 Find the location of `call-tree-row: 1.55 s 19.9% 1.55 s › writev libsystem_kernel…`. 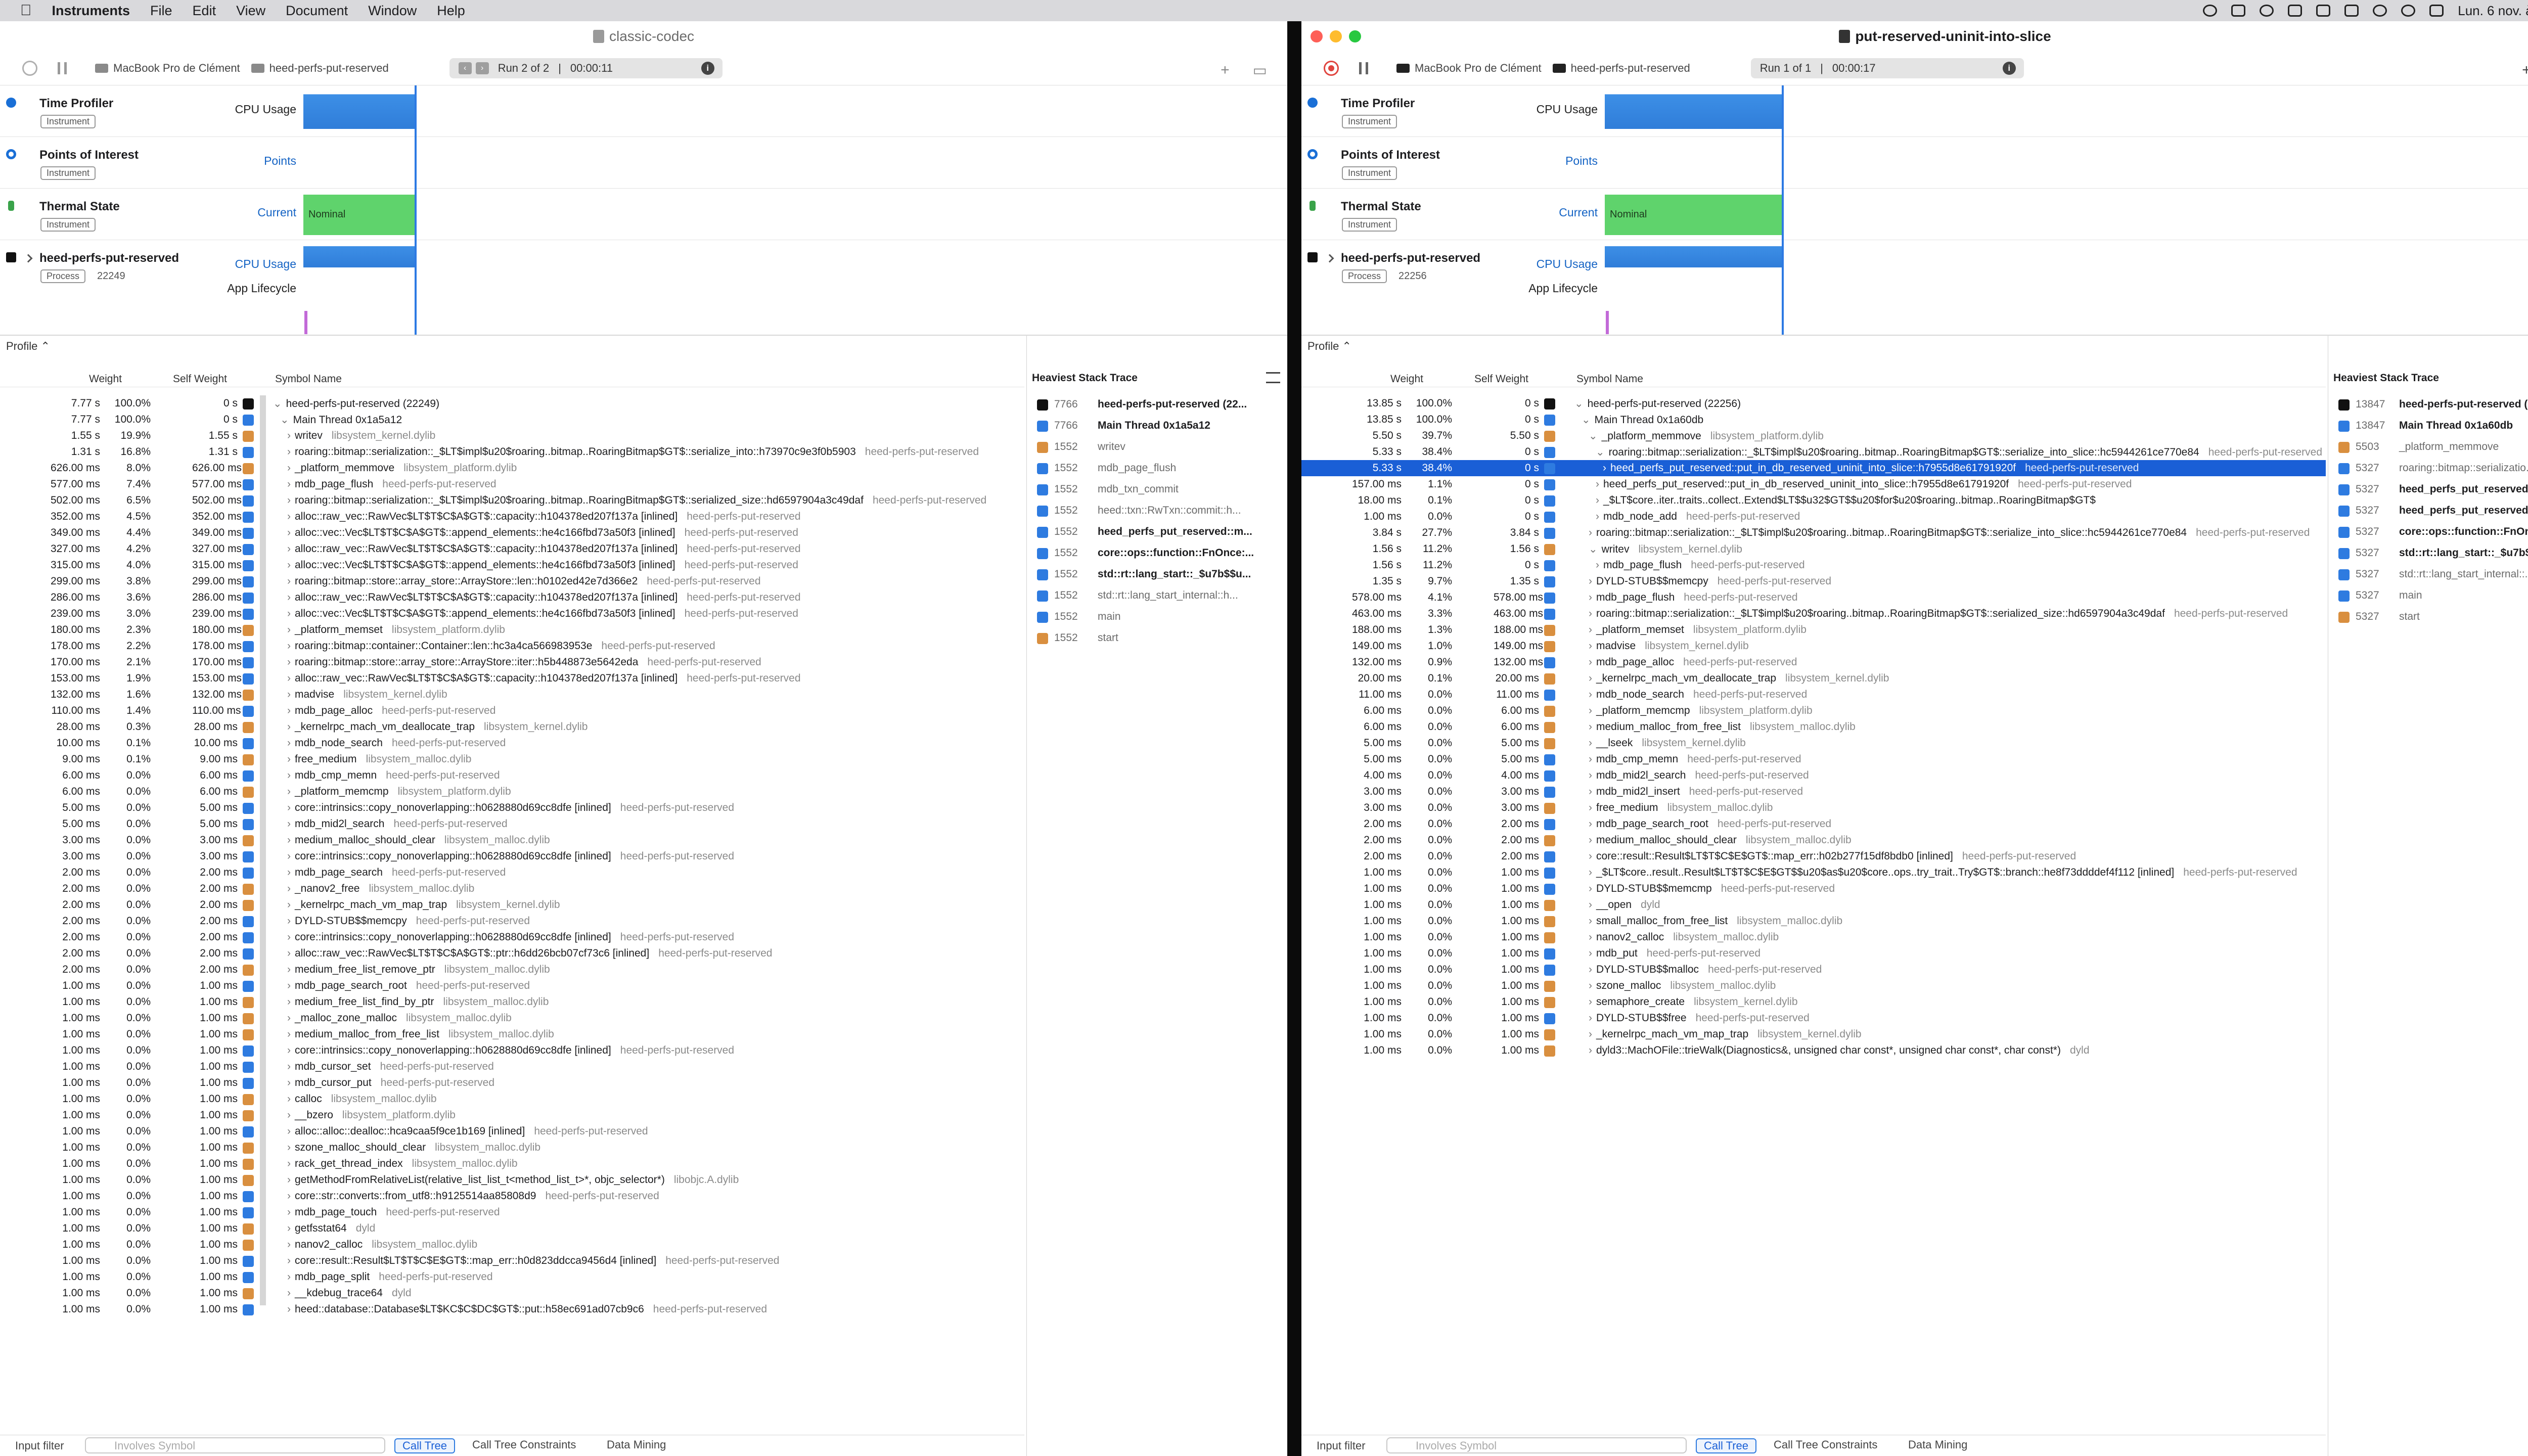

call-tree-row: 1.55 s 19.9% 1.55 s › writev libsystem_kernel… is located at coordinates (512, 436).